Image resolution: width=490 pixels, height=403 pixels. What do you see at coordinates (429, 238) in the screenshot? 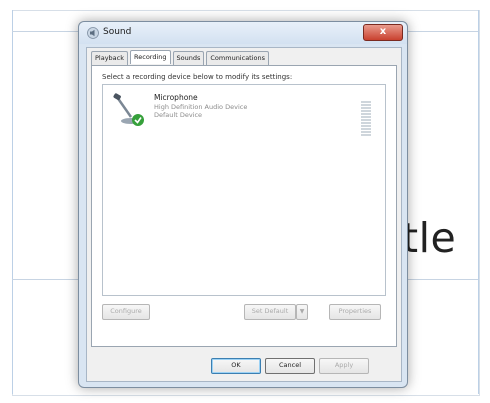
I see `background-title-fragment: tle` at bounding box center [429, 238].